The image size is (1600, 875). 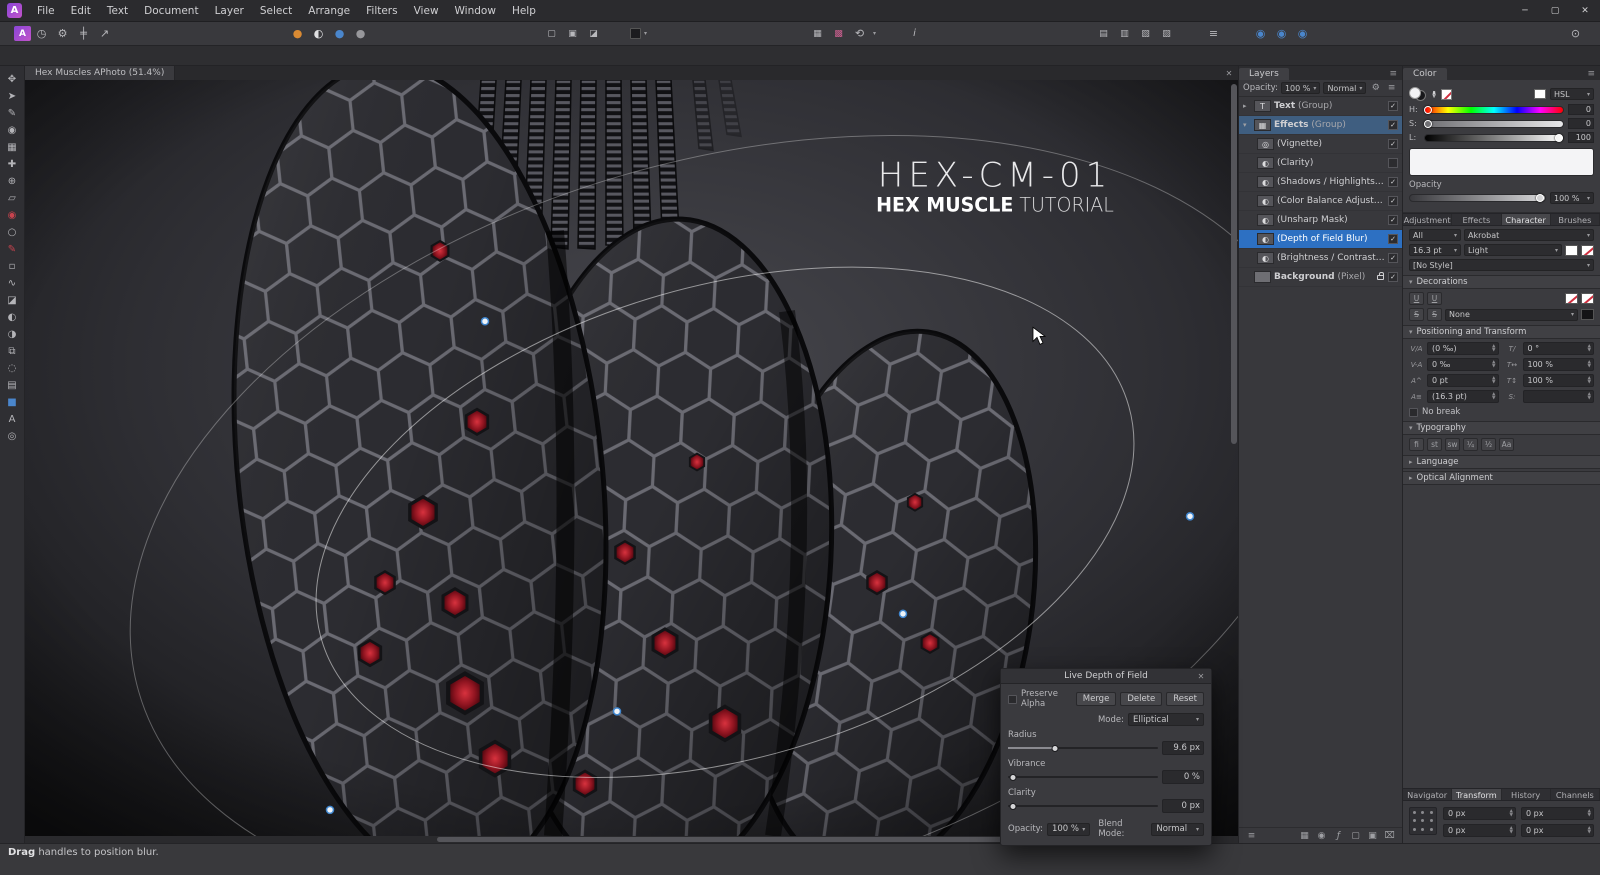 I want to click on delete-button: Delete, so click(x=1141, y=699).